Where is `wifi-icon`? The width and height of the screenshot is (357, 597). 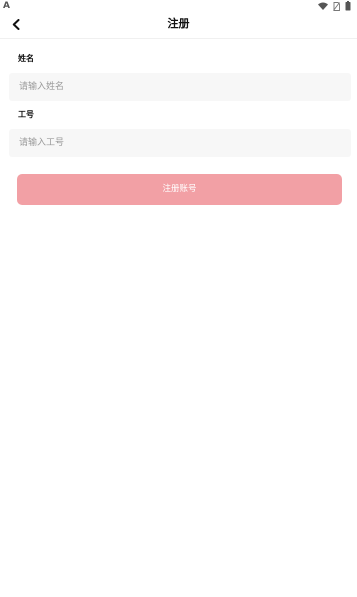 wifi-icon is located at coordinates (323, 6).